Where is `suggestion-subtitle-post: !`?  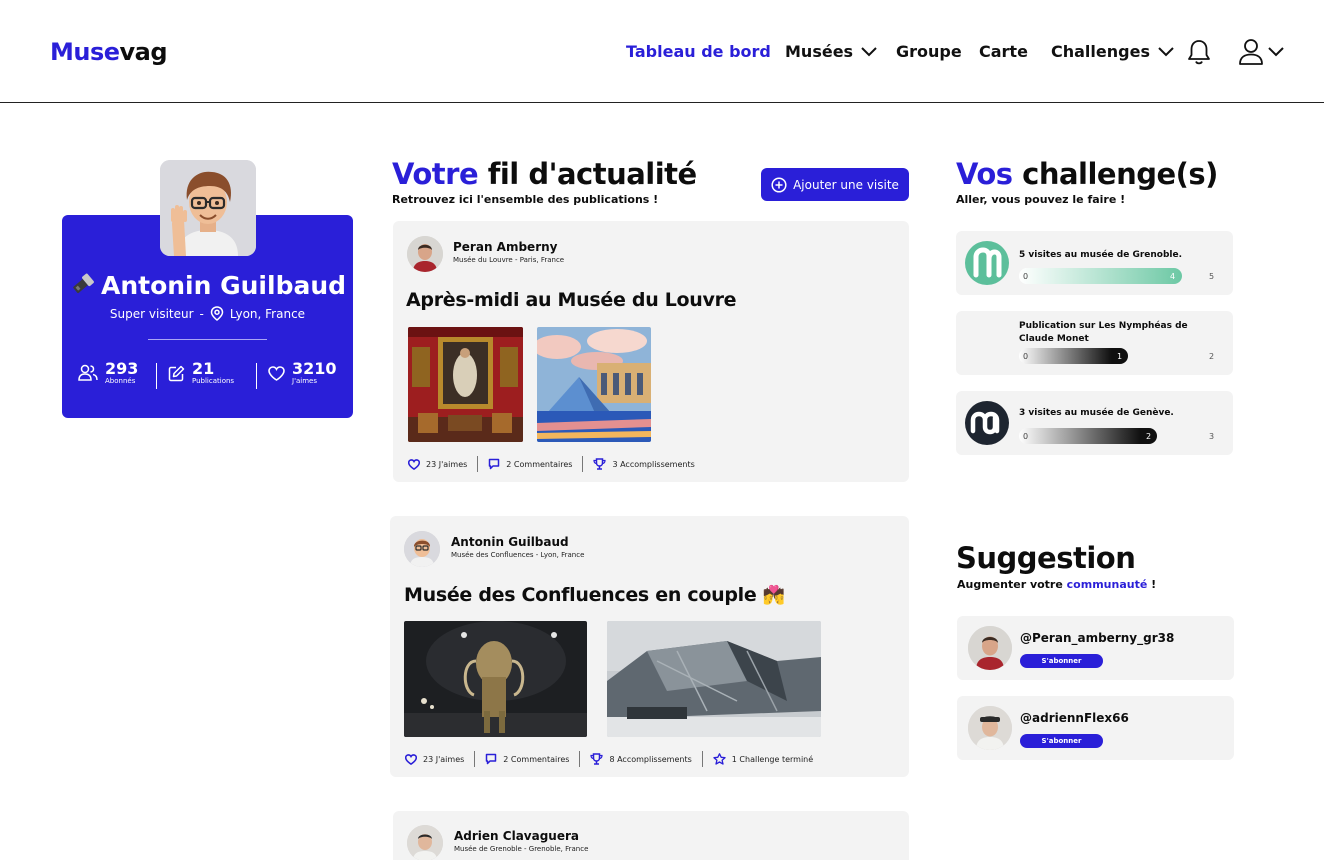
suggestion-subtitle-post: ! is located at coordinates (1152, 584).